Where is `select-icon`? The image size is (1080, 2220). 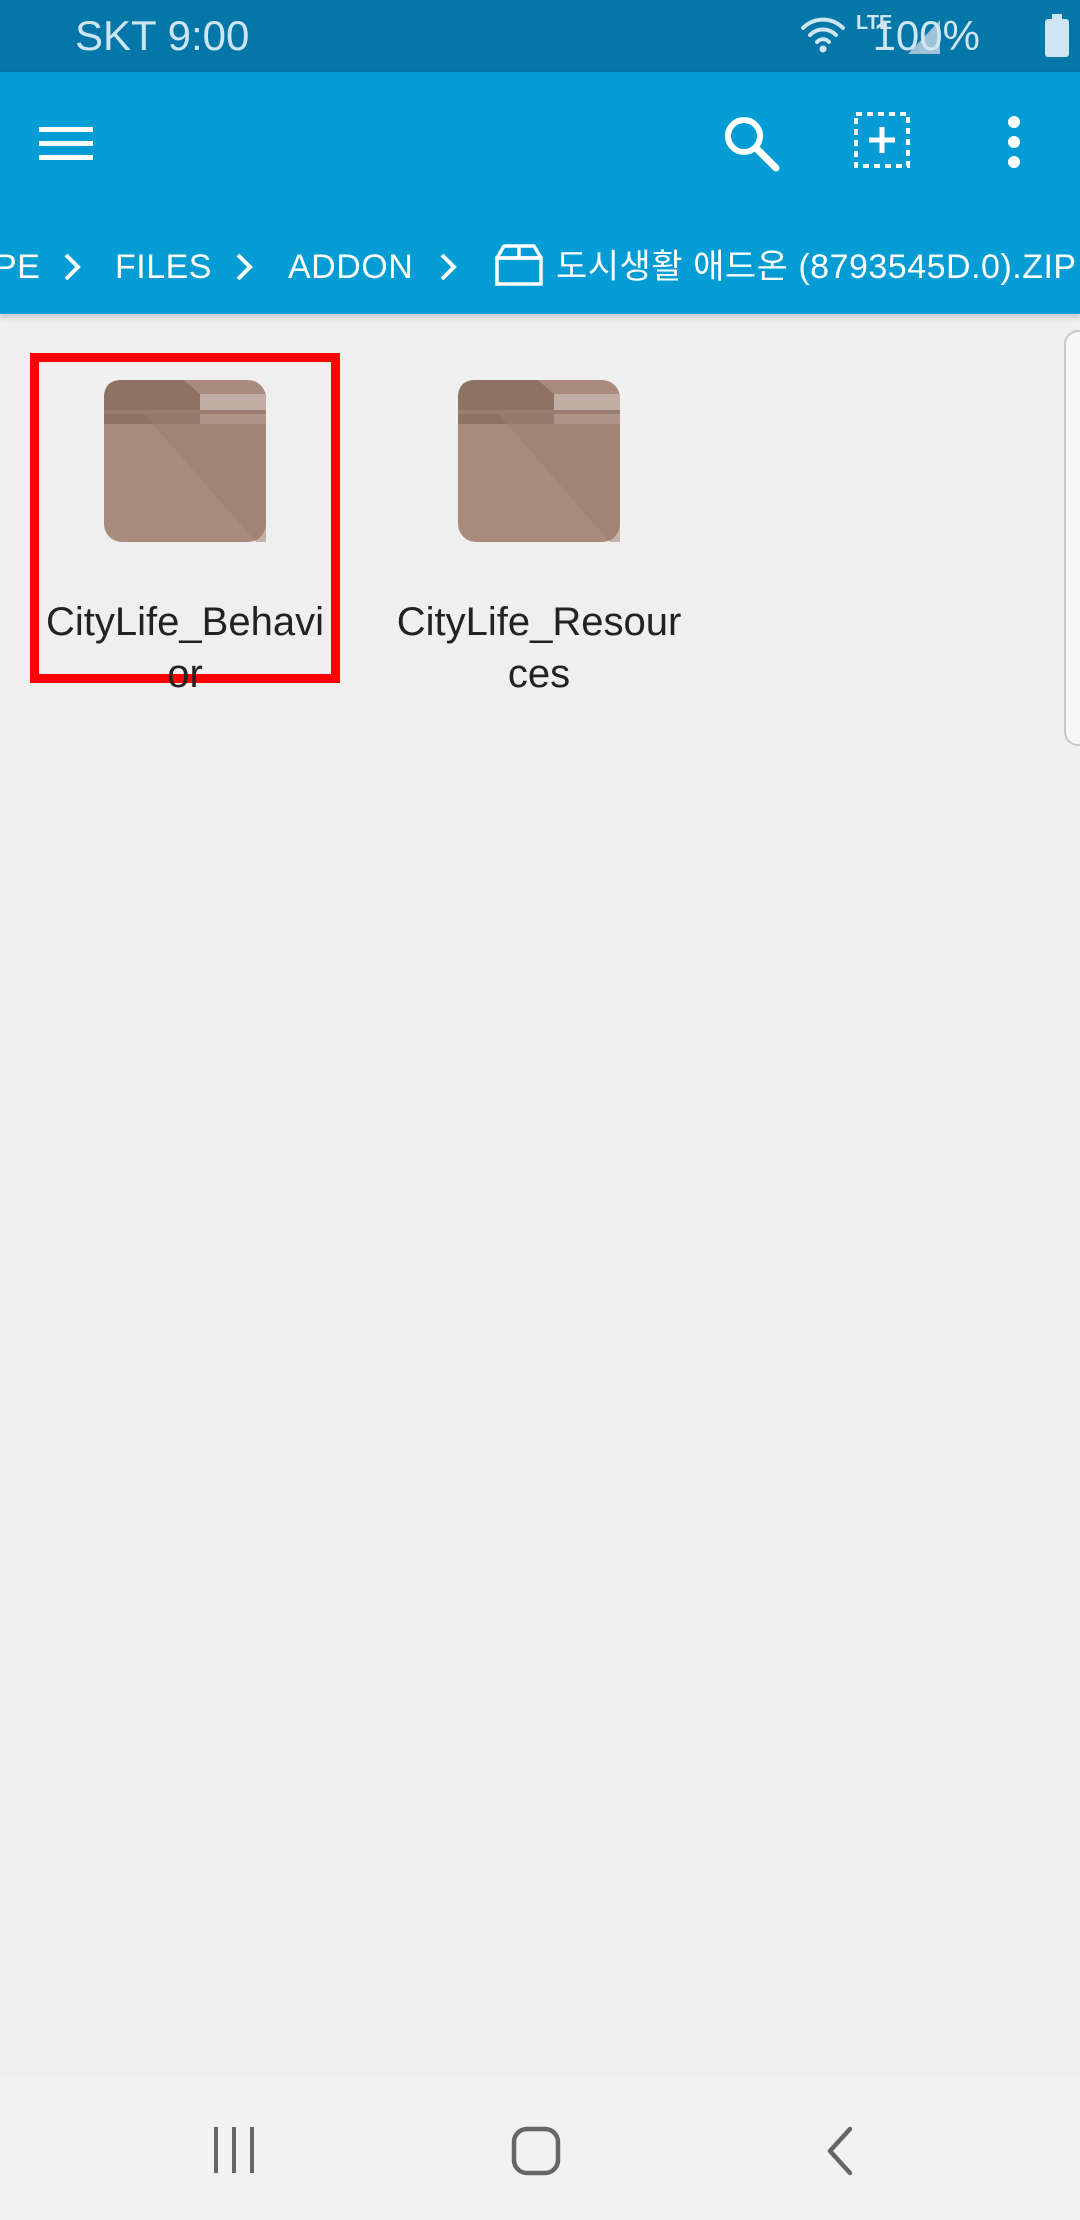 select-icon is located at coordinates (882, 140).